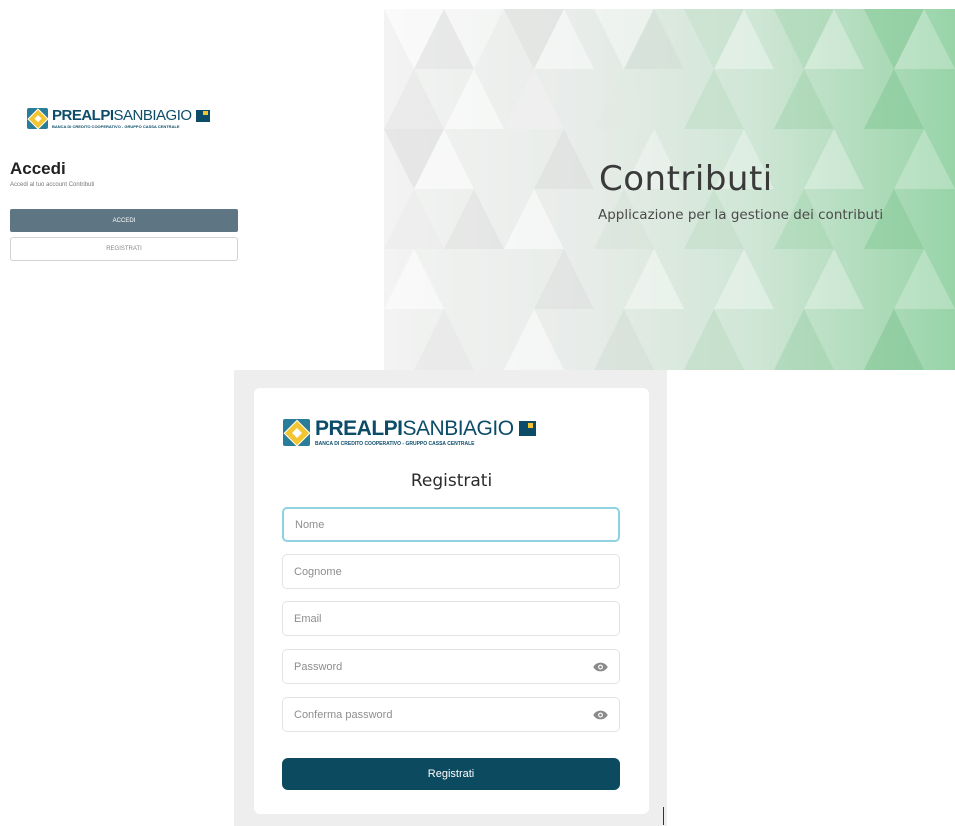  Describe the element at coordinates (52, 185) in the screenshot. I see `login-subtitle: Accedi al tuo account Contributi` at that location.